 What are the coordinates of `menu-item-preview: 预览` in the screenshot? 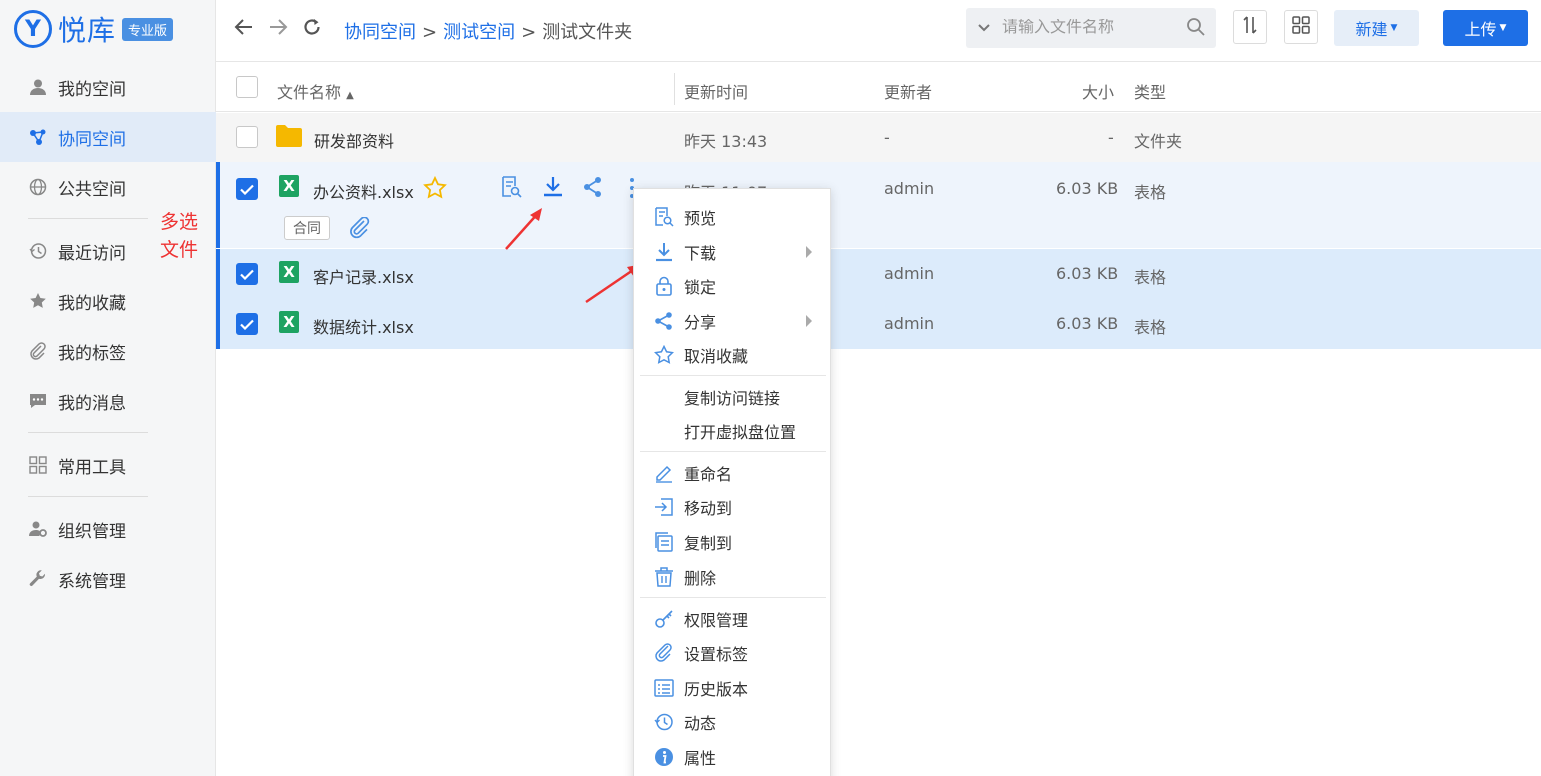 It's located at (732, 217).